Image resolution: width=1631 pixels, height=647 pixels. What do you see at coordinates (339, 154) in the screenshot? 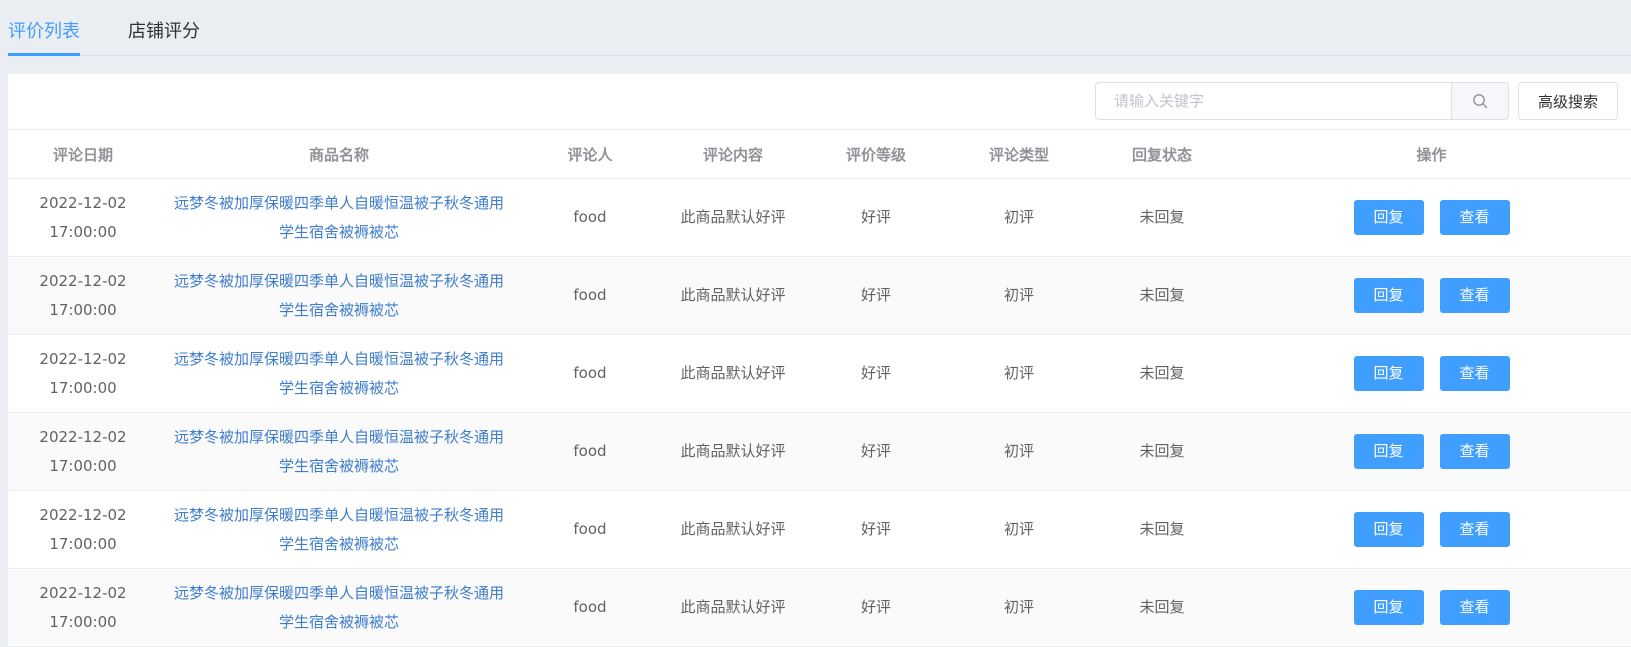
I see `column-header-product-name: 商品名称` at bounding box center [339, 154].